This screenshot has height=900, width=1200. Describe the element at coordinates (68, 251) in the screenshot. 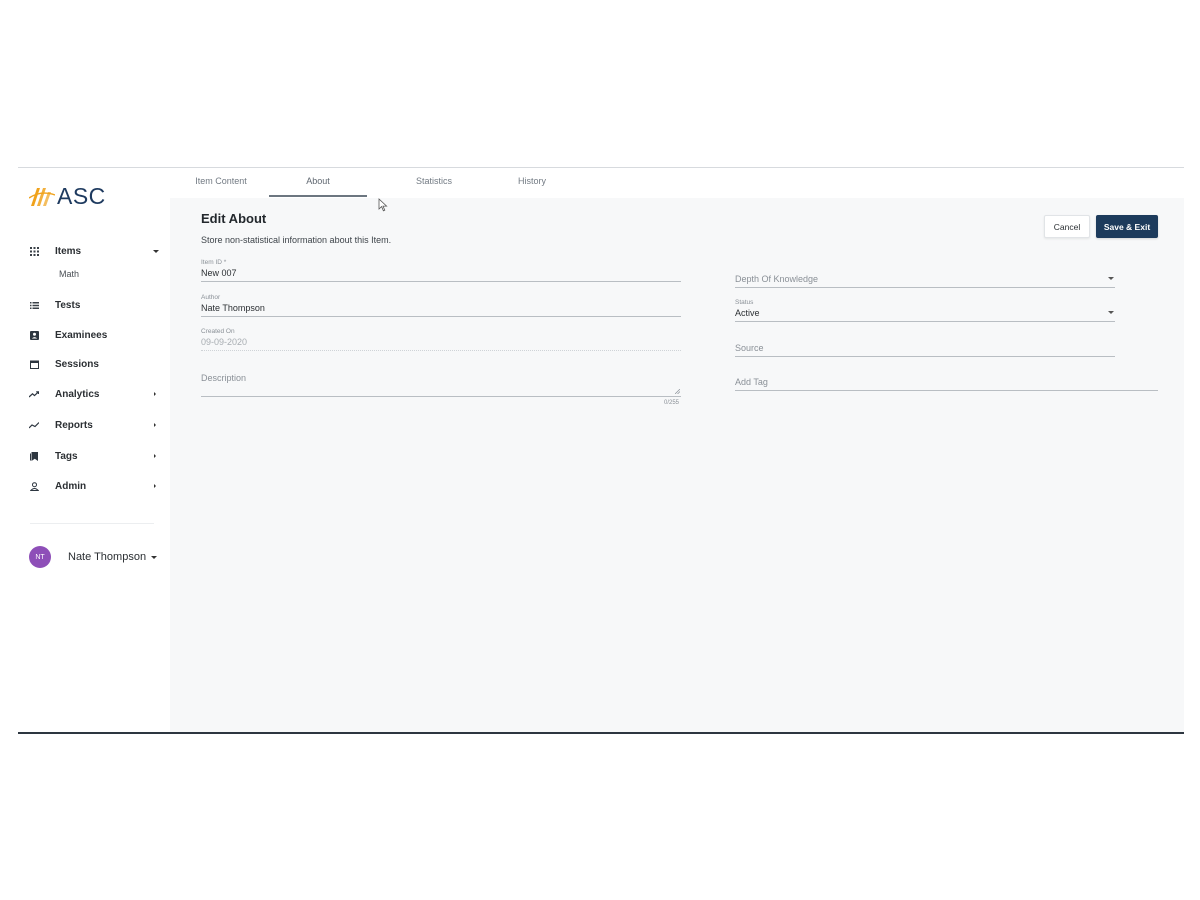

I see `sidebar-item-label: Items` at that location.